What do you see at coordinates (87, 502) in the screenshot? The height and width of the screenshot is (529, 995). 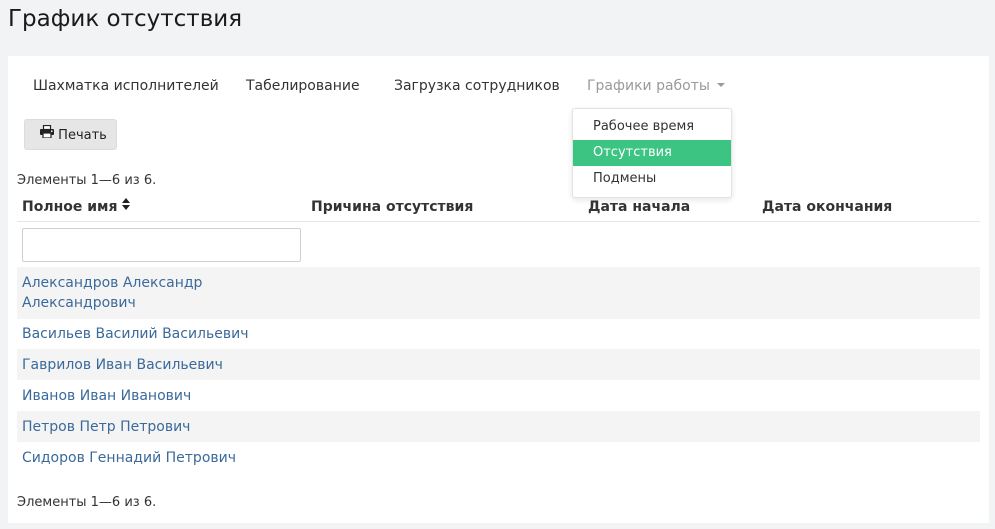 I see `summary-bottom: Элементы 1—6 из 6.` at bounding box center [87, 502].